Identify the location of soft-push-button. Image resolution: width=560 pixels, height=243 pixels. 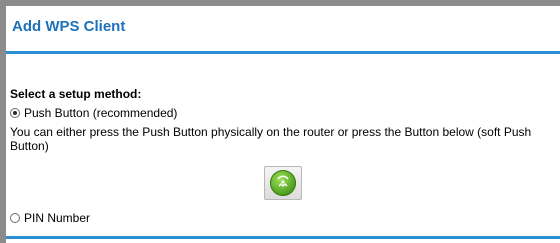
(283, 183).